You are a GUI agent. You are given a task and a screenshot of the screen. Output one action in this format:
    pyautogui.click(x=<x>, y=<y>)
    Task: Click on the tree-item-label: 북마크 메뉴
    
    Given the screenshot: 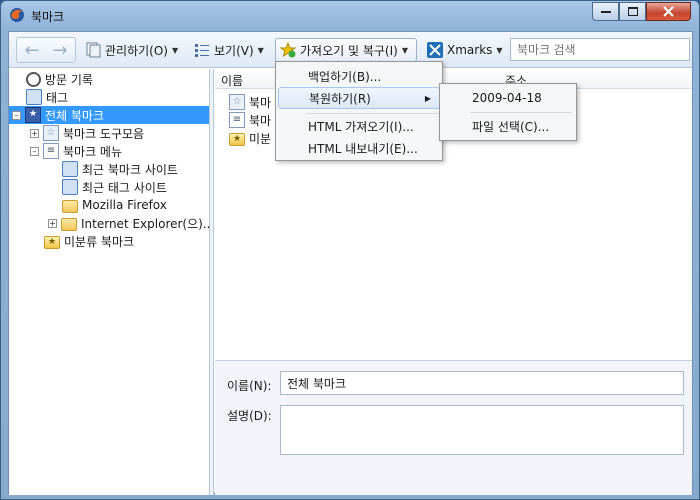 What is the action you would take?
    pyautogui.click(x=93, y=151)
    